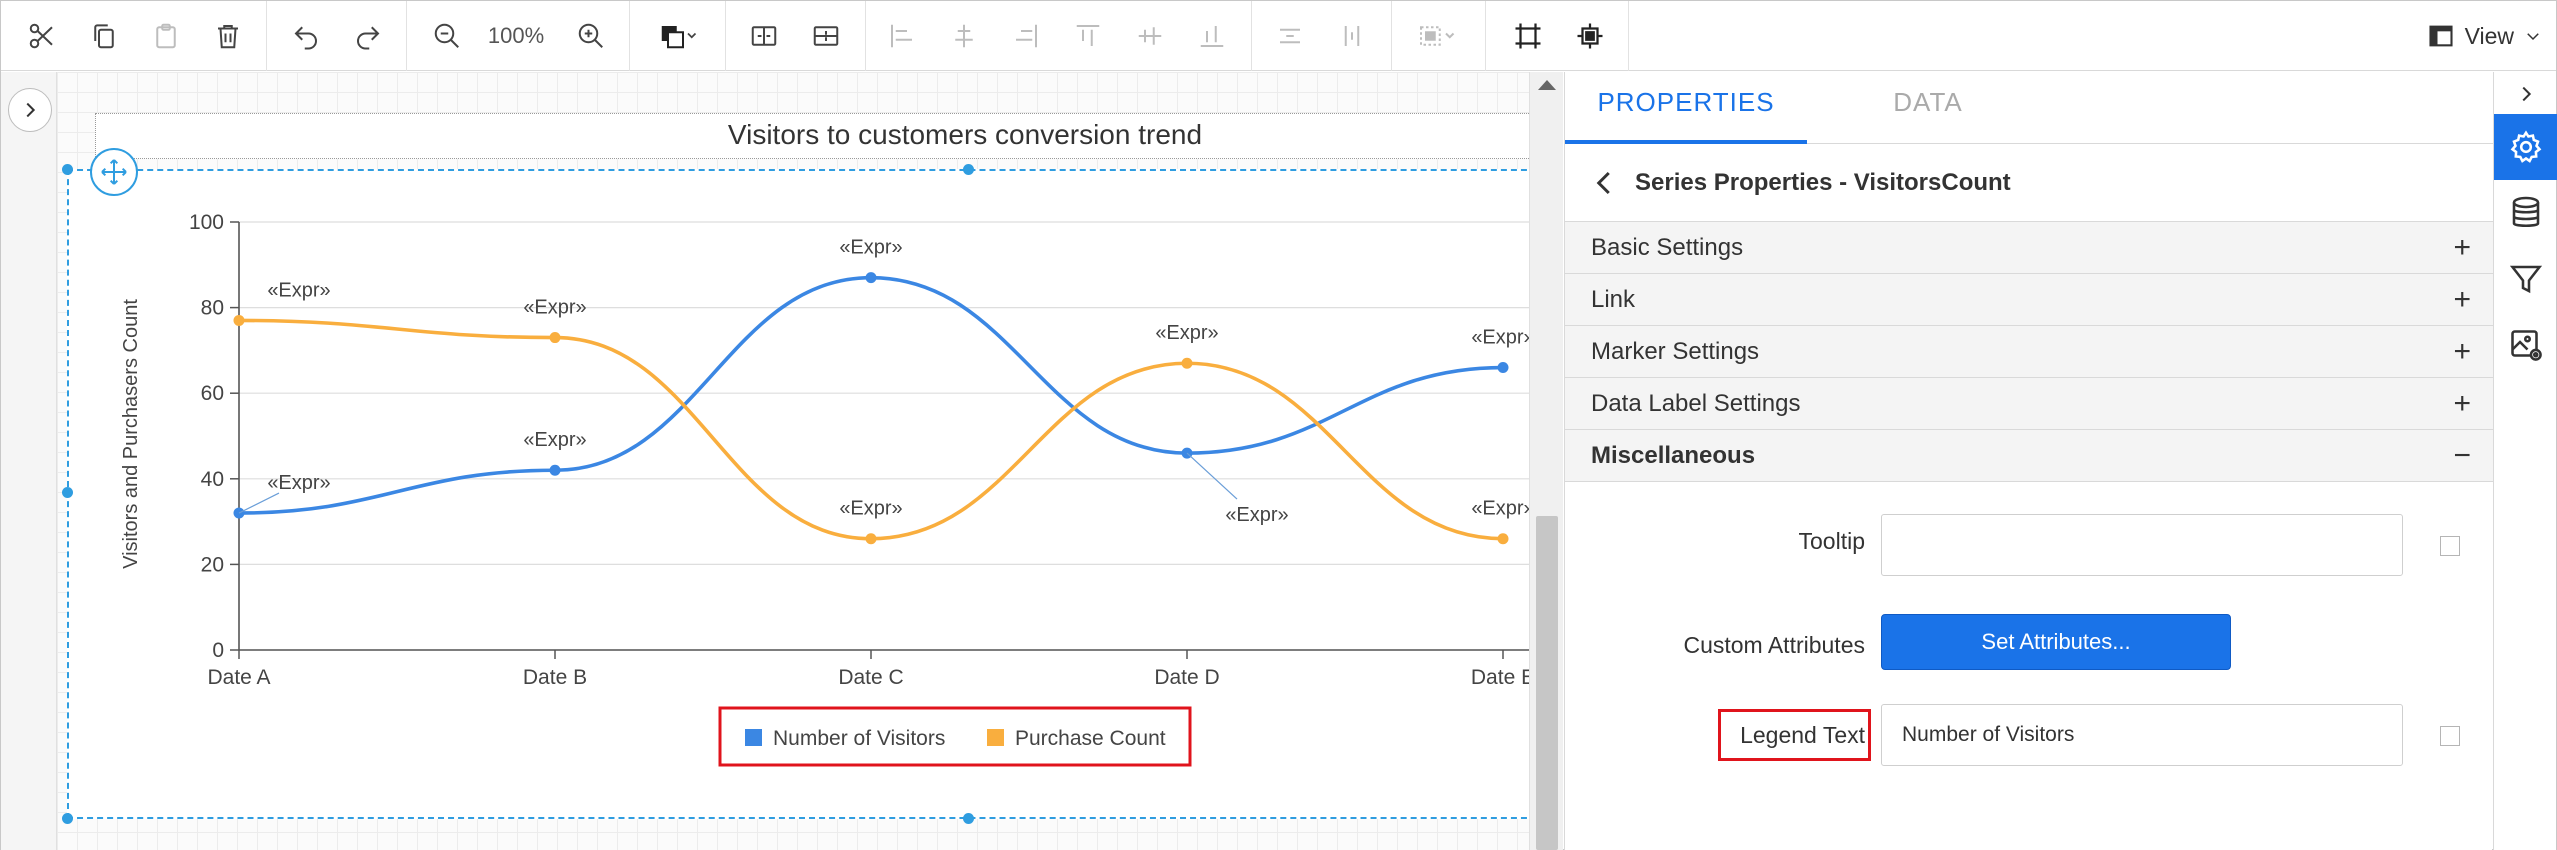 The image size is (2557, 850). Describe the element at coordinates (212, 393) in the screenshot. I see `y-tick-label: 60` at that location.